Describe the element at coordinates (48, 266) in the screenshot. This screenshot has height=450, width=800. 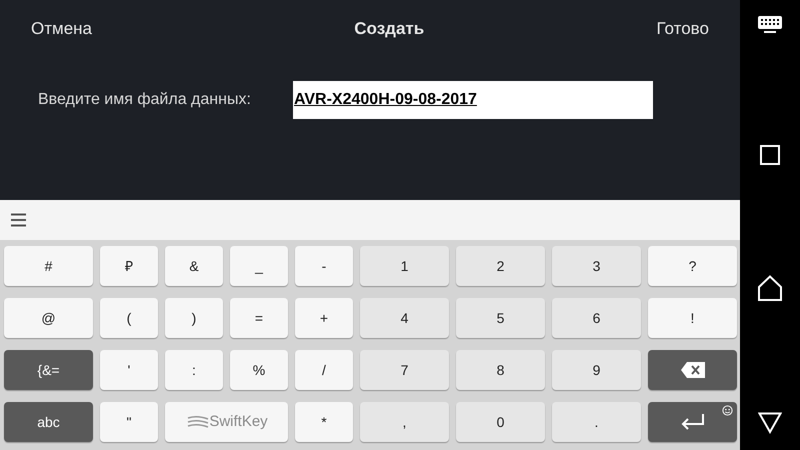
I see `key: #` at that location.